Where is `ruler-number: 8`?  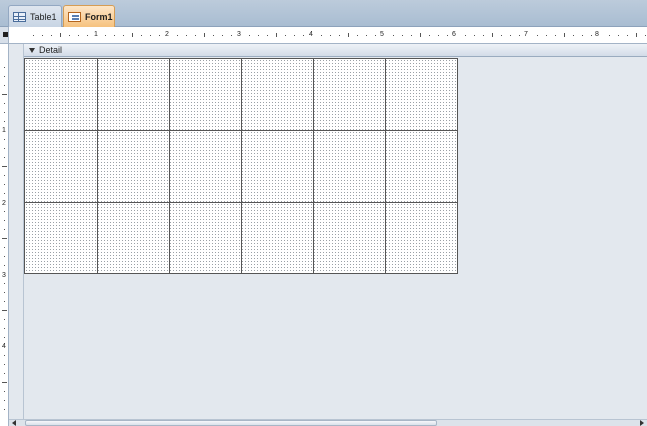
ruler-number: 8 is located at coordinates (597, 34).